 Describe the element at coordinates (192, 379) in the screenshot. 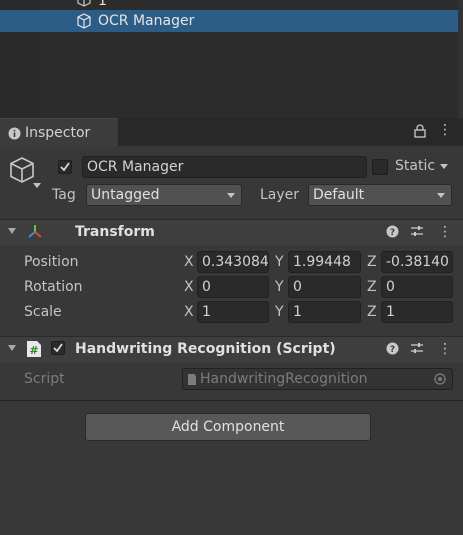

I see `script-file-icon` at that location.